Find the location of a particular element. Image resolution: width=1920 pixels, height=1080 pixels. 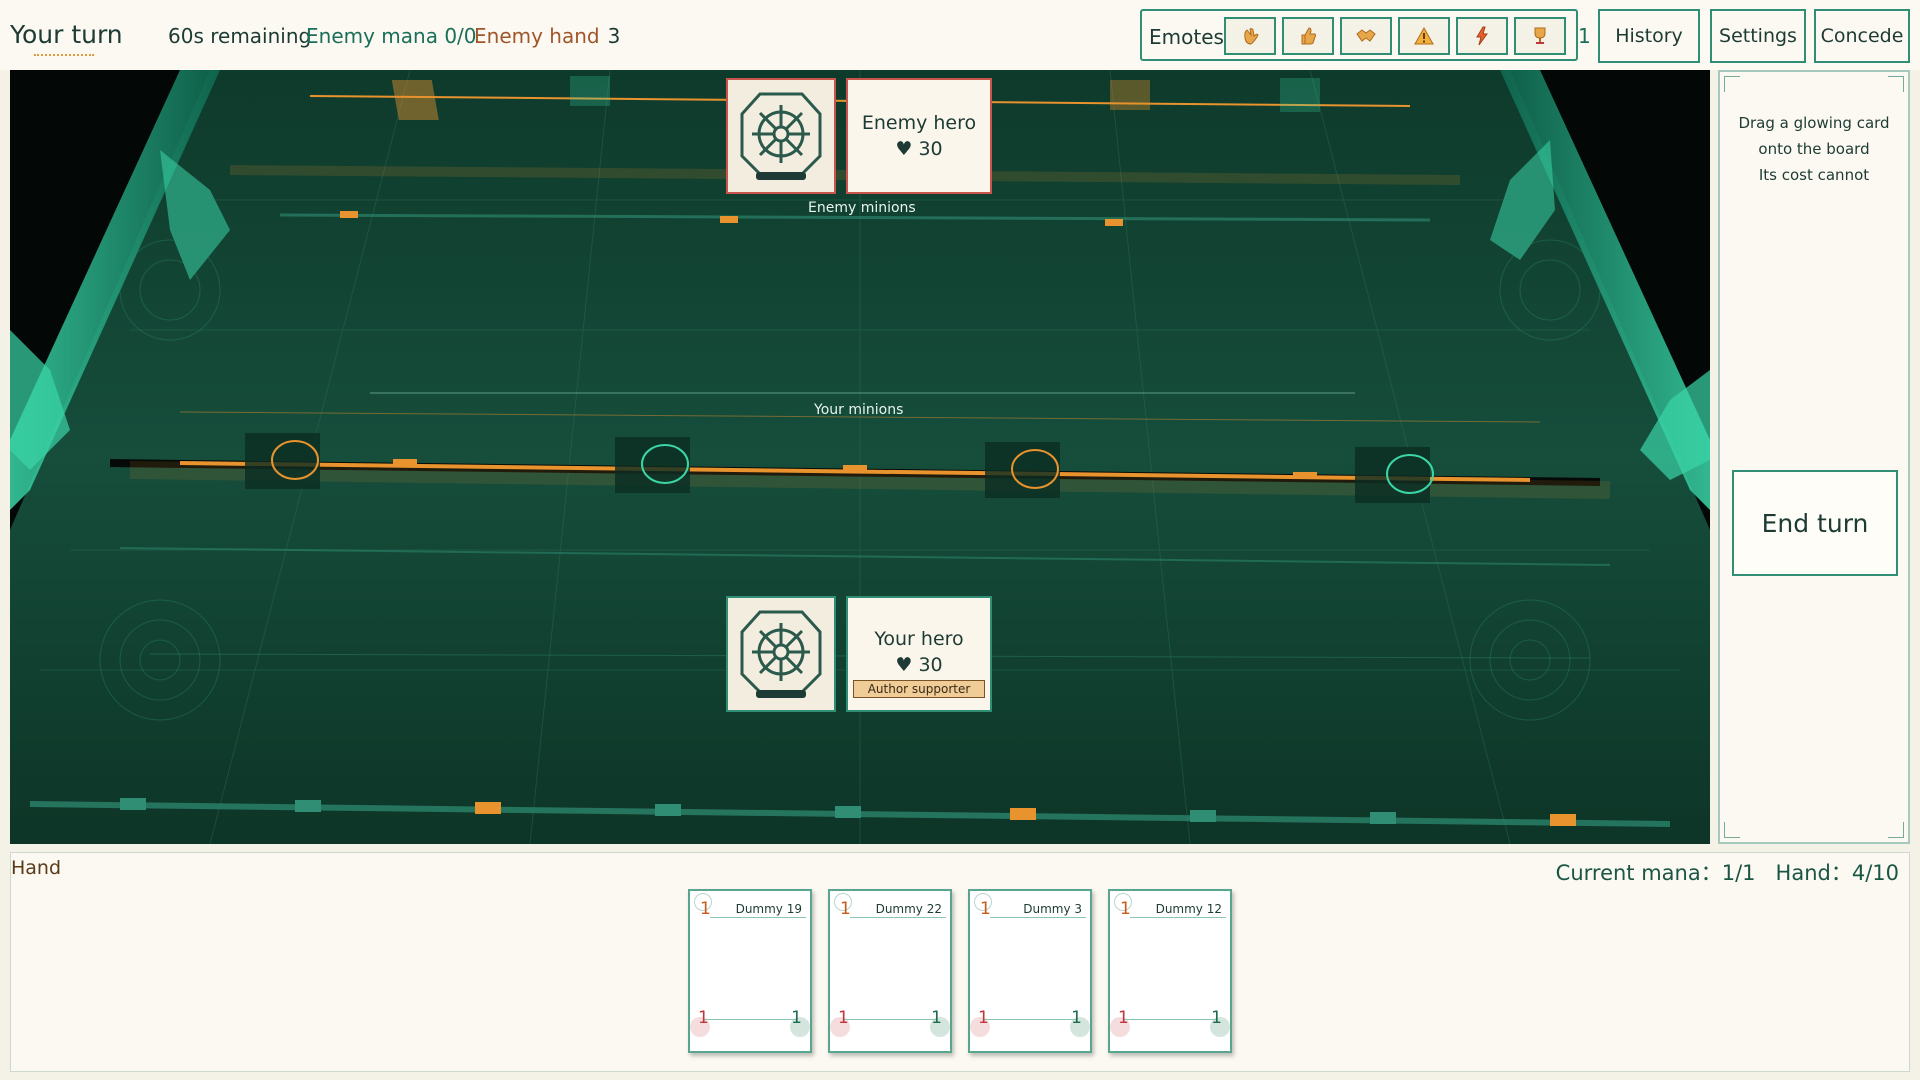

card-name: Dummy 22 is located at coordinates (908, 909).